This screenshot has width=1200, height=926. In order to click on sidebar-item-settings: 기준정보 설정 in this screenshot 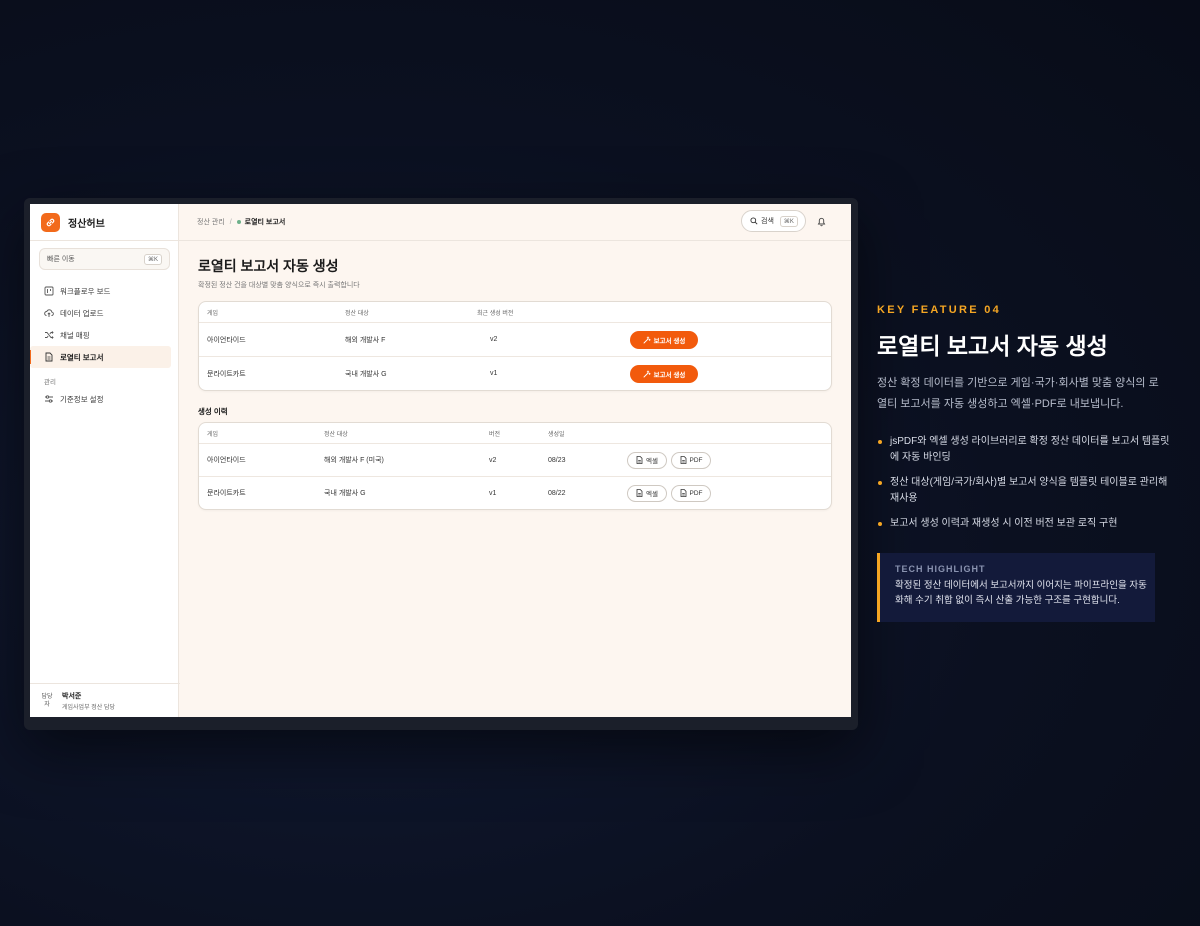, I will do `click(100, 399)`.